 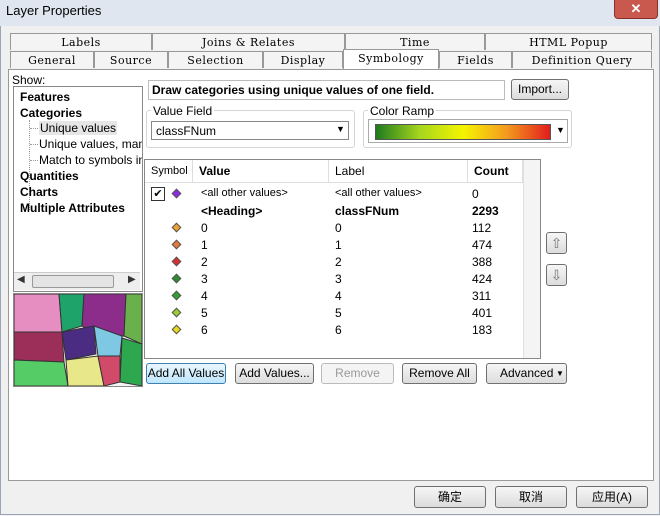 I want to click on arrow-up-icon: ⇧, so click(x=556, y=243).